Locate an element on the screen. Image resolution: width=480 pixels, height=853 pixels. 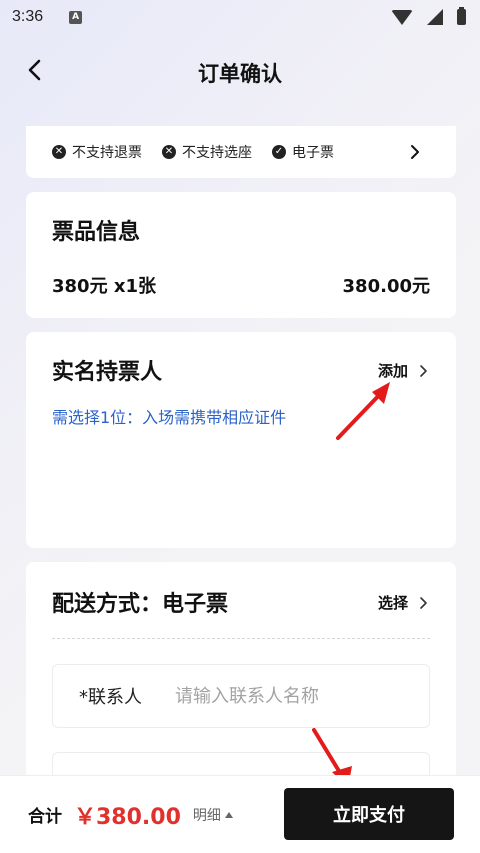
status-bar: 3:36 A is located at coordinates (240, 17).